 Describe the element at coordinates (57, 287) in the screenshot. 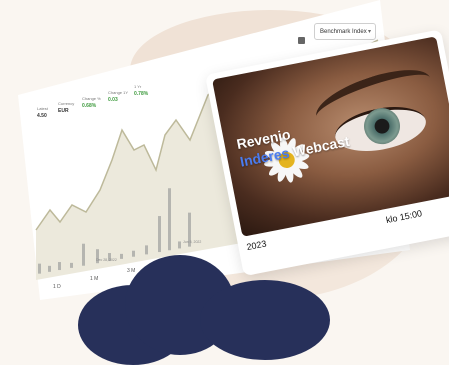

I see `range-button-1d: 1 D` at that location.